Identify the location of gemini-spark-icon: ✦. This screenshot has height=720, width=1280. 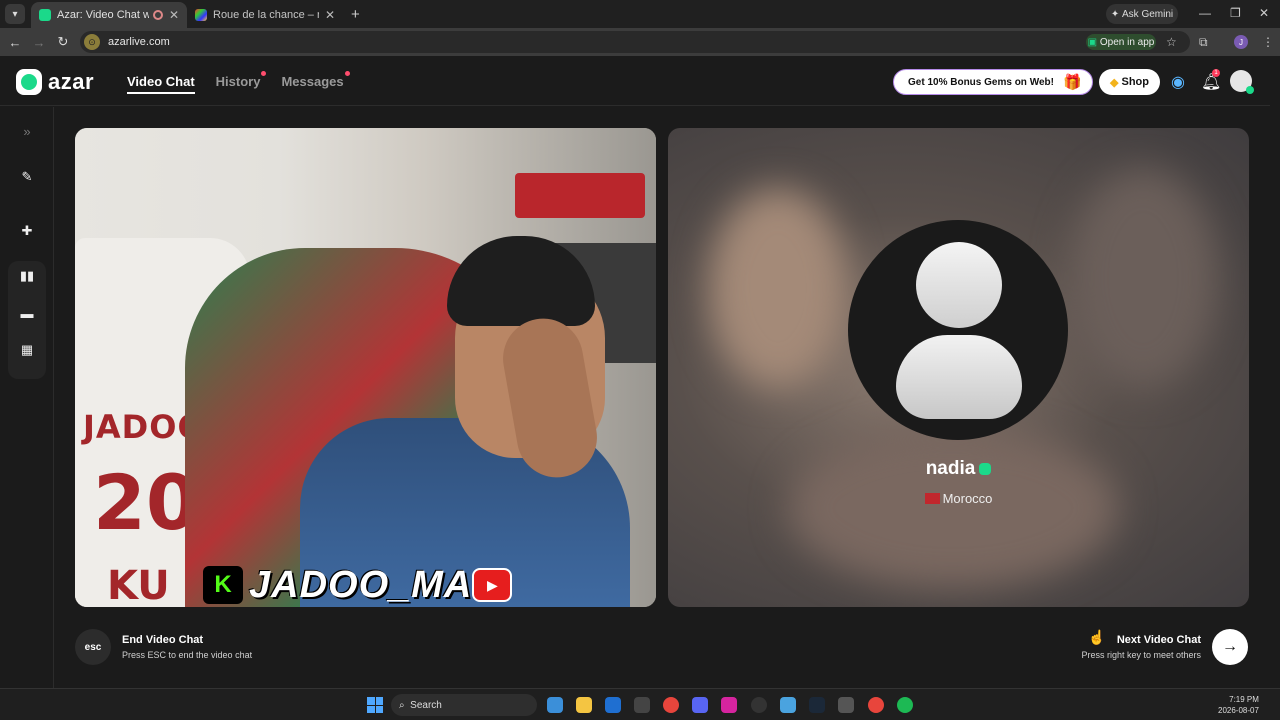
(1116, 14).